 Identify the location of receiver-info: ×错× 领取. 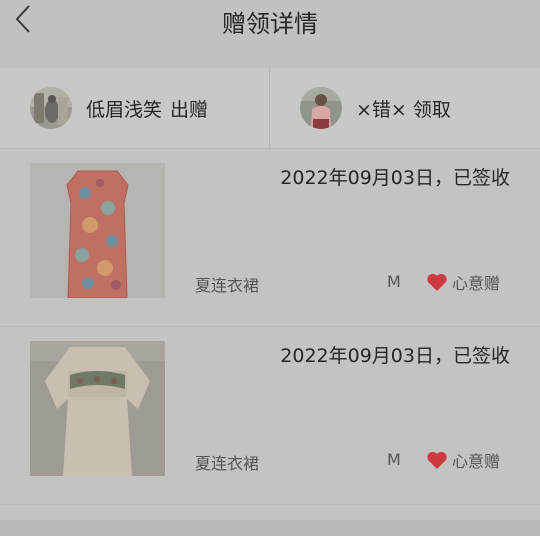
(375, 108).